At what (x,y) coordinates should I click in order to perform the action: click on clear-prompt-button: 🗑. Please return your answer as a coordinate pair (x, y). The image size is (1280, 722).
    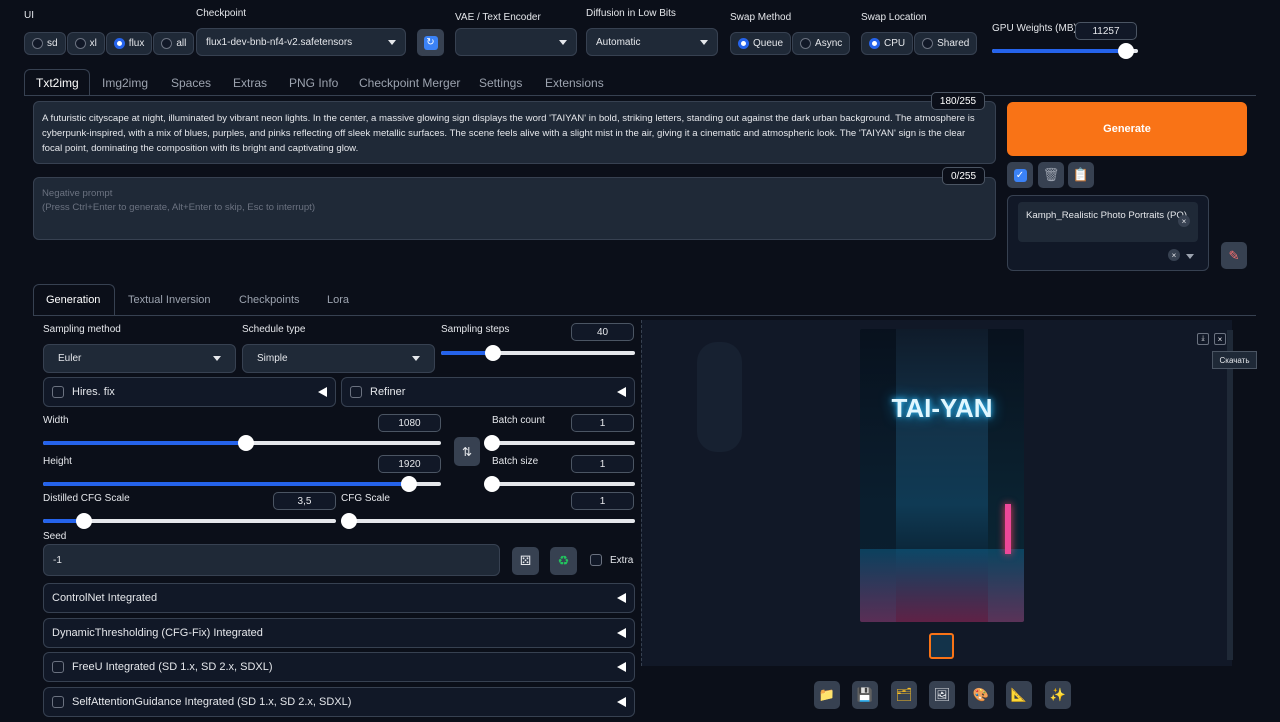
    Looking at the image, I should click on (1051, 175).